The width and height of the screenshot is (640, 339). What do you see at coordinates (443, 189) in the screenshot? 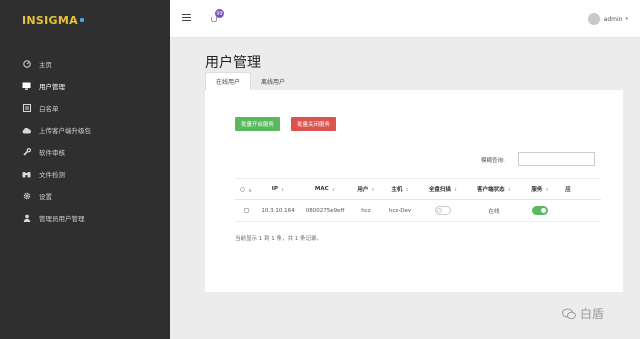
I see `column-header: 全盘扫描 ⇕` at bounding box center [443, 189].